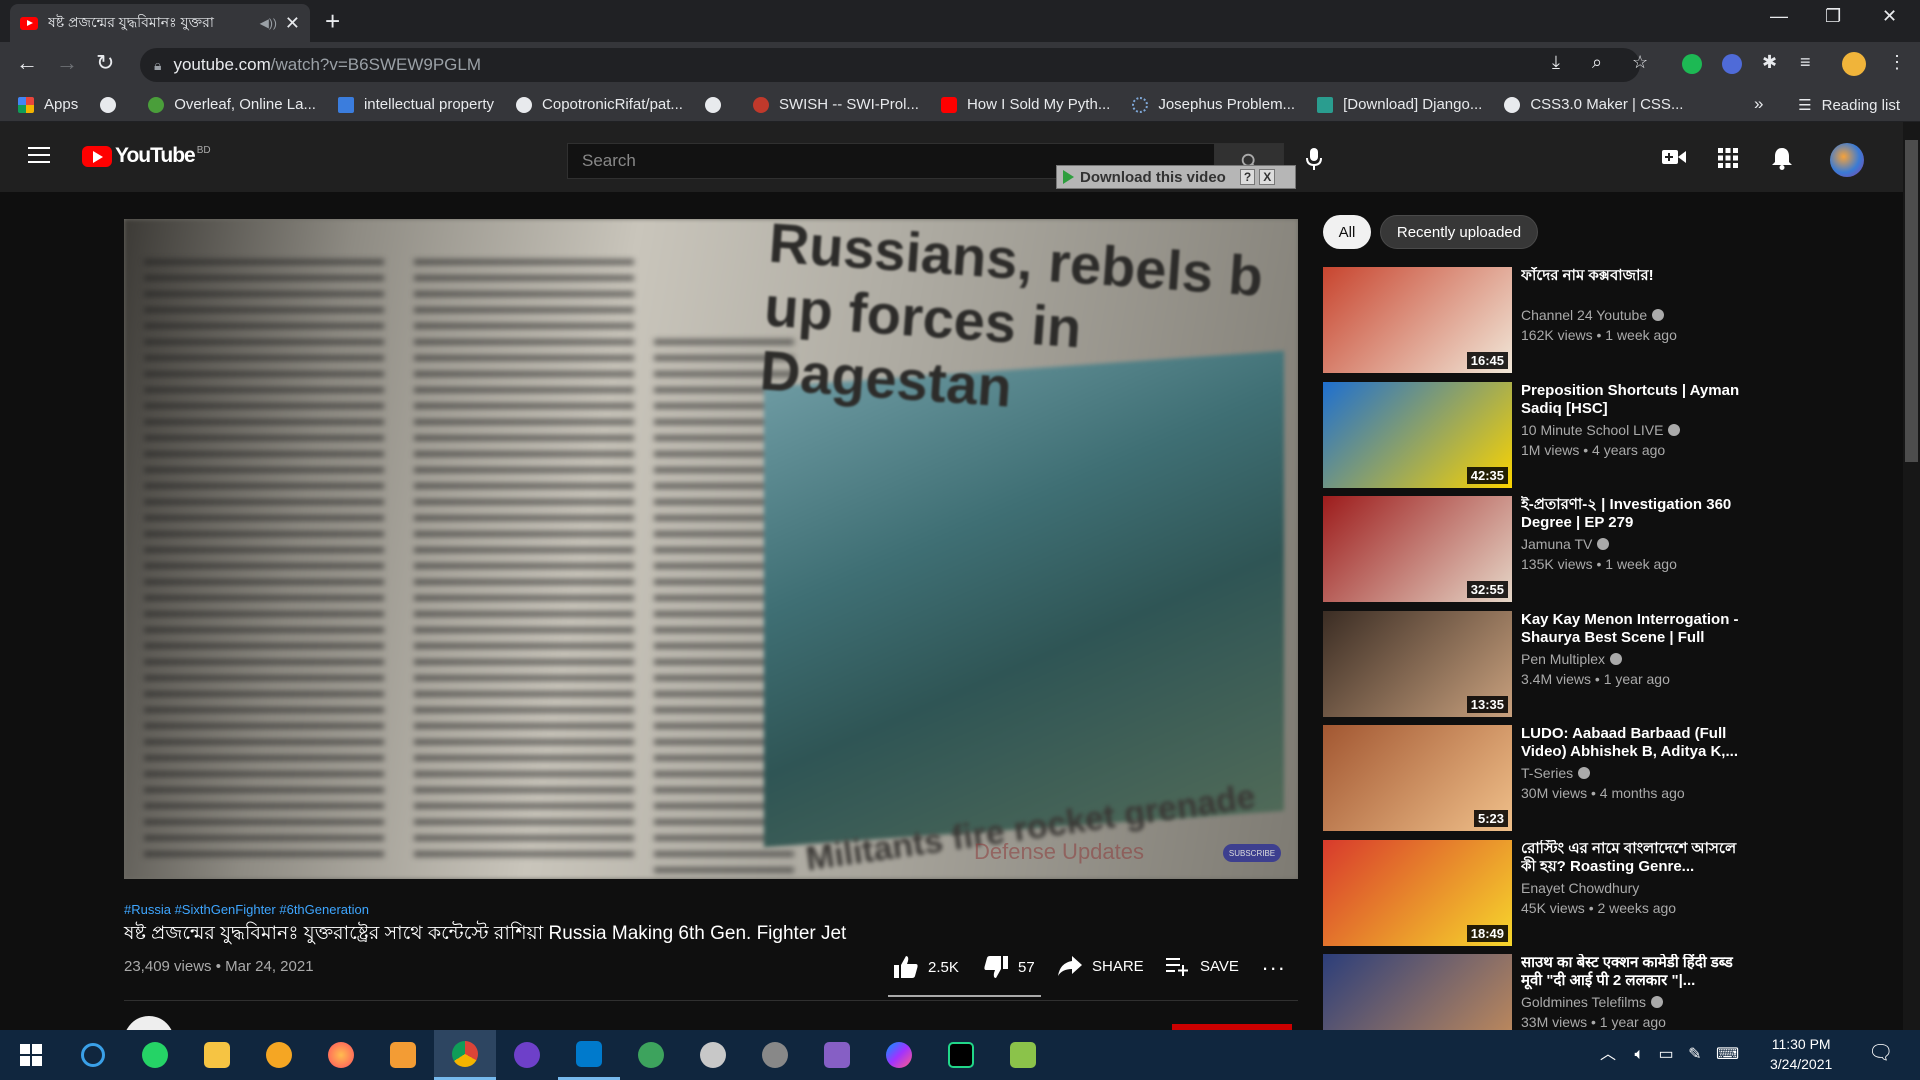 Image resolution: width=1920 pixels, height=1080 pixels. What do you see at coordinates (1897, 62) in the screenshot?
I see `menu-kebab-icon: ⋮` at bounding box center [1897, 62].